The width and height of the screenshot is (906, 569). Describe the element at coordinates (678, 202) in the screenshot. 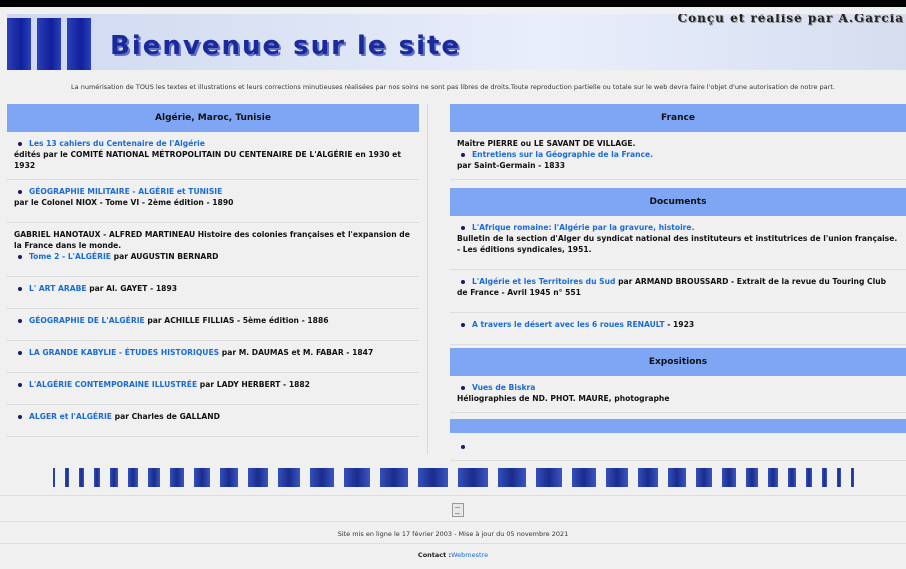

I see `section-header-documents: Documents` at that location.